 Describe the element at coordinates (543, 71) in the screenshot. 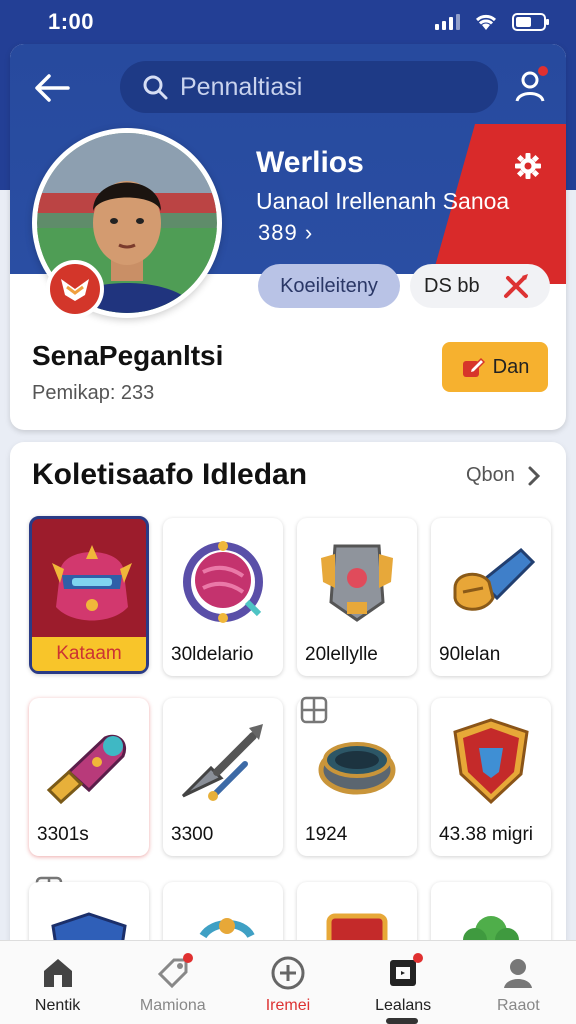

I see `notification-dot` at that location.